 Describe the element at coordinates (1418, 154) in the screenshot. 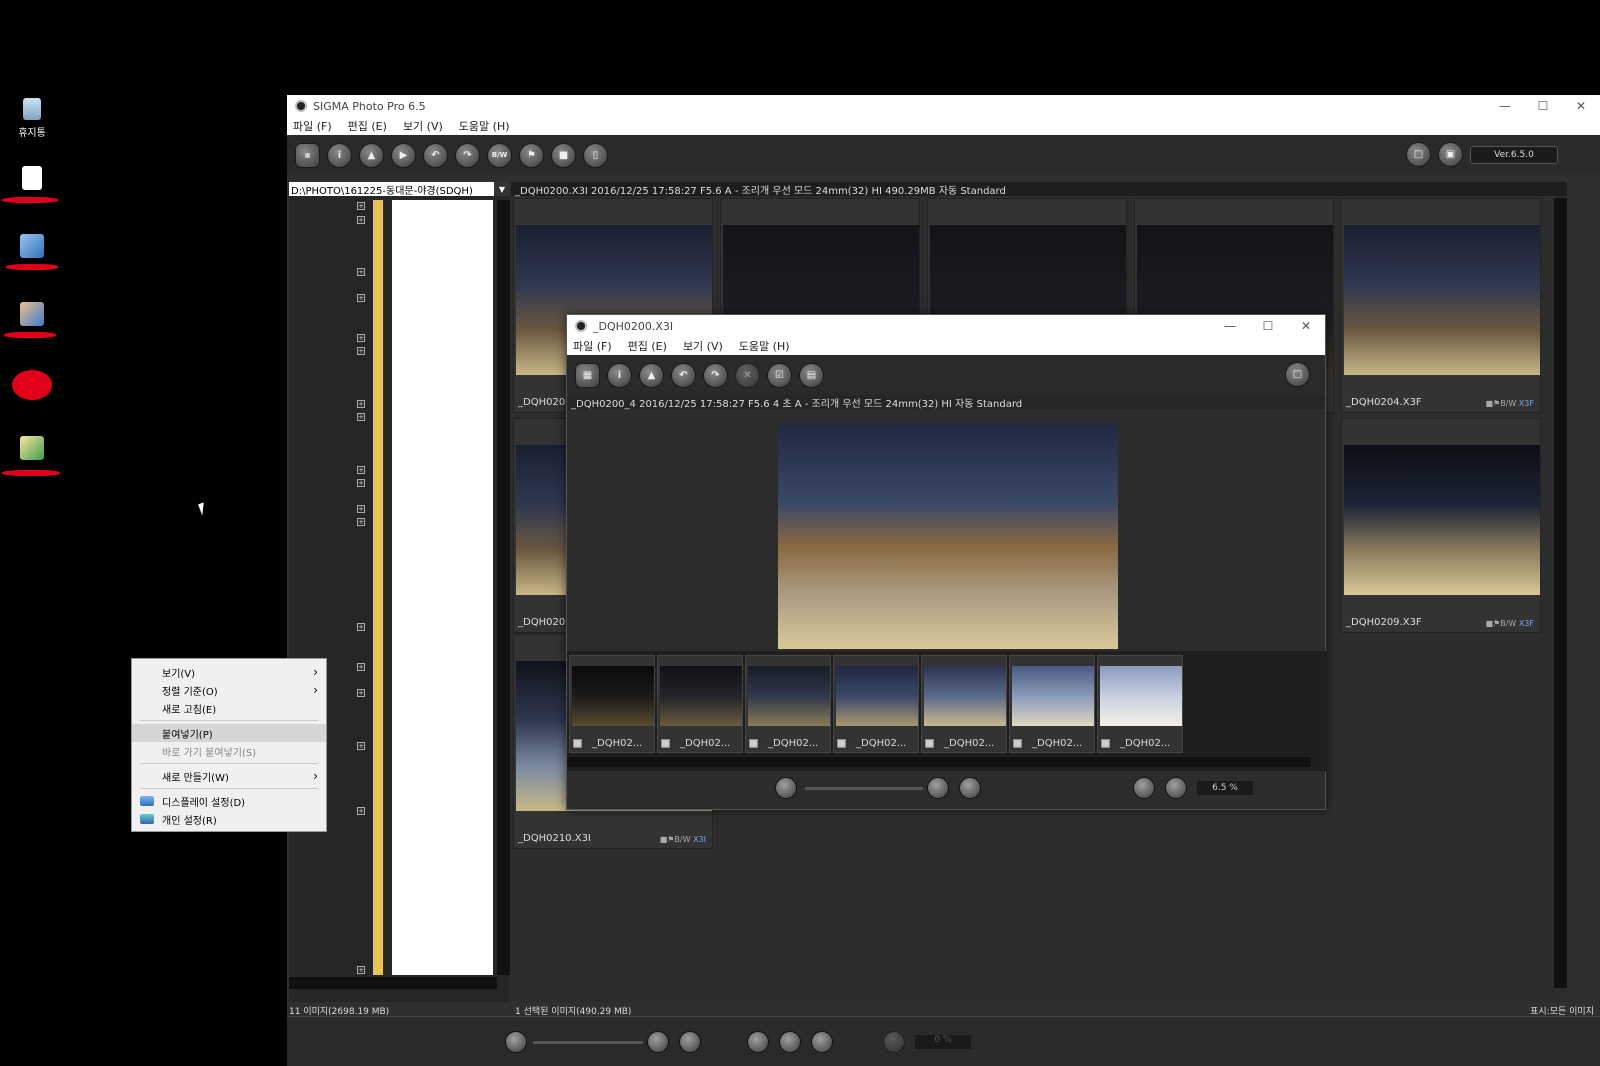

I see `window-mode-button: □` at that location.